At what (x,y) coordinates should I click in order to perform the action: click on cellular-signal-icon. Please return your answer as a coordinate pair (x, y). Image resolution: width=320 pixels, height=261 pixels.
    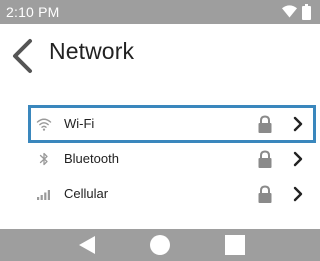
    Looking at the image, I should click on (43, 195).